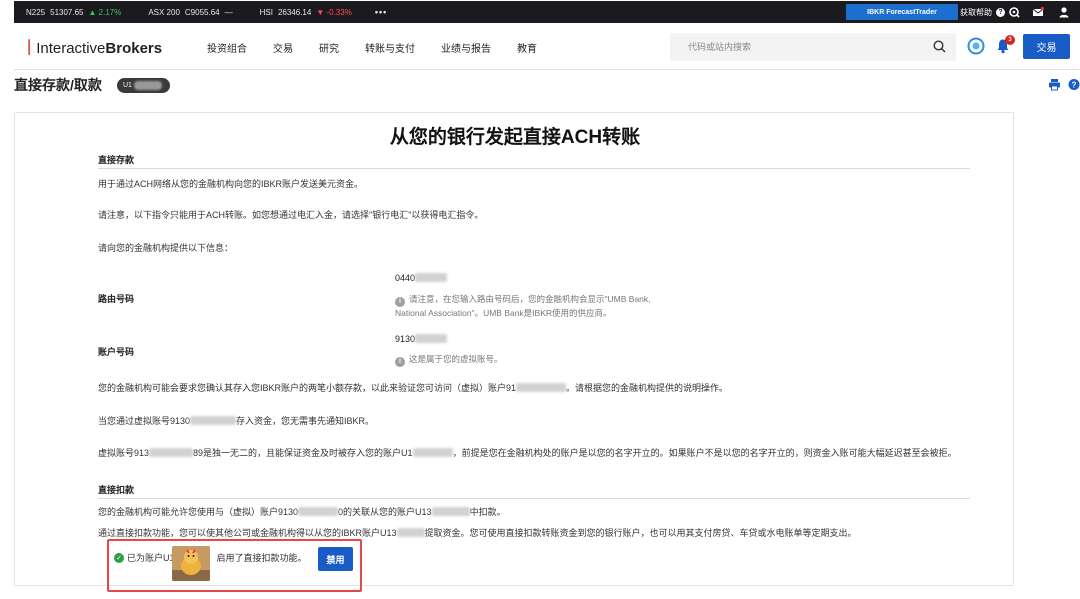 The height and width of the screenshot is (599, 1080). Describe the element at coordinates (198, 512) in the screenshot. I see `debit-text-a: 您的金融机构可能允许您使用与（虚拟）账户9130` at that location.